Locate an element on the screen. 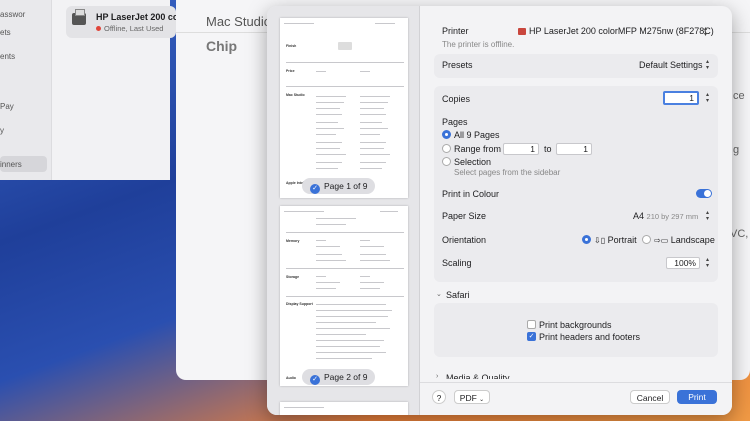 Image resolution: width=750 pixels, height=421 pixels. safari-disclosure-icon: ⌄ is located at coordinates (439, 294).